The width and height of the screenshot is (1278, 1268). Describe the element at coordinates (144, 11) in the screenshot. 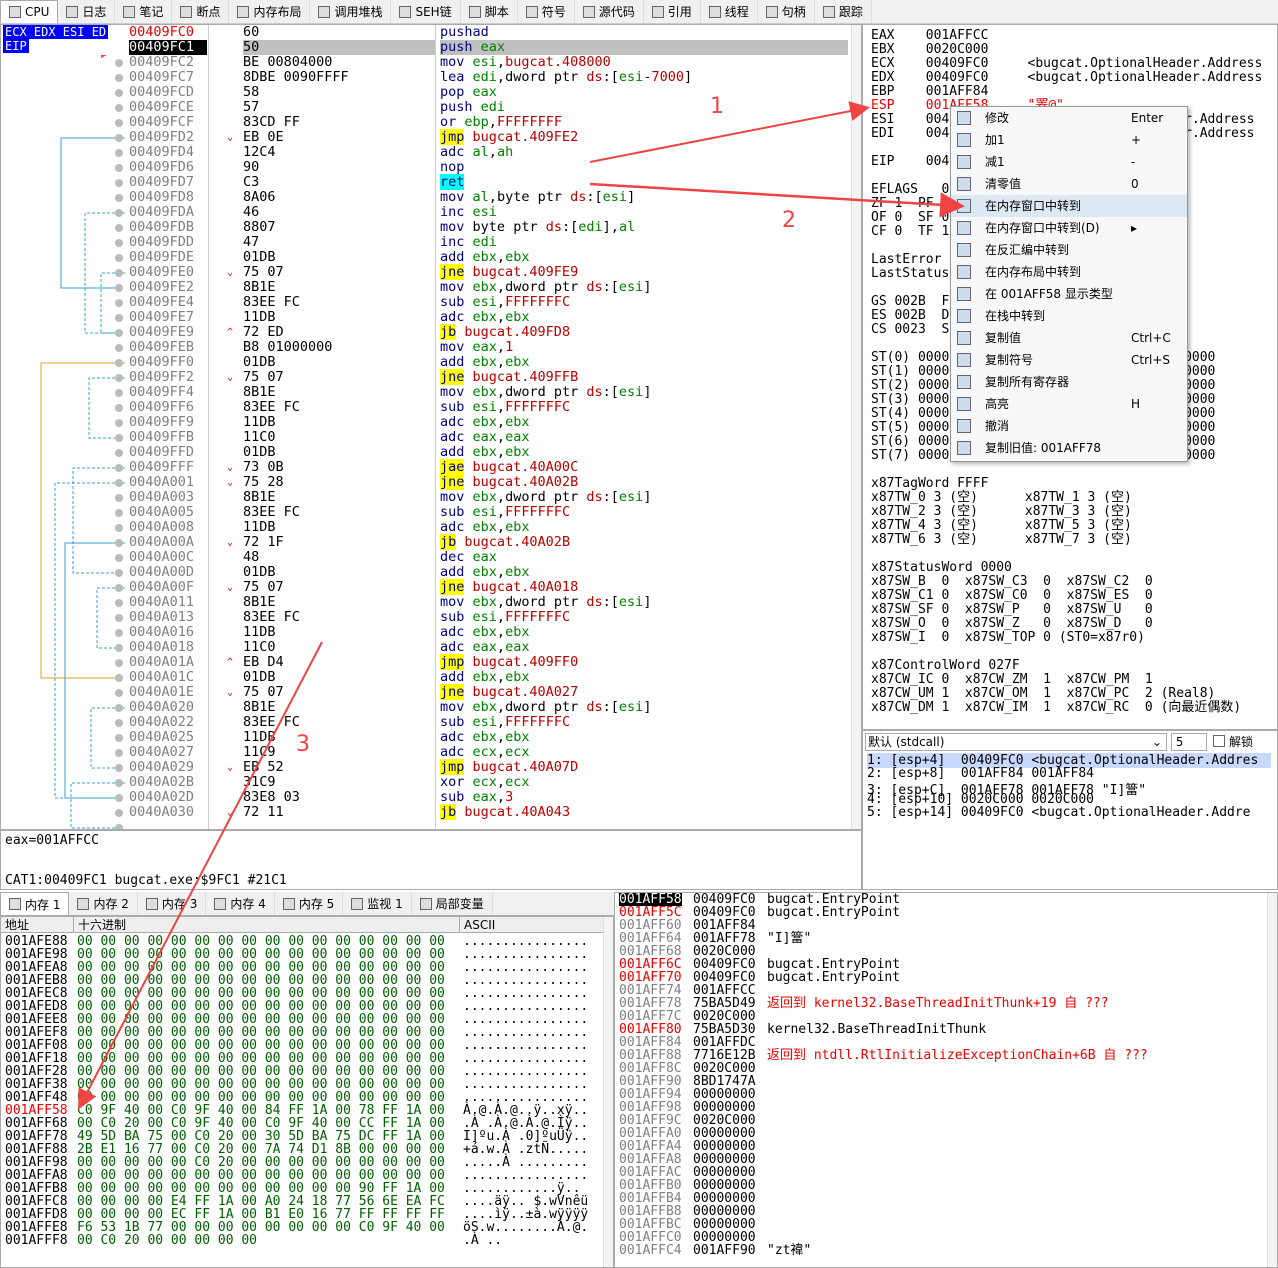

I see `tab-notes: 笔记` at that location.